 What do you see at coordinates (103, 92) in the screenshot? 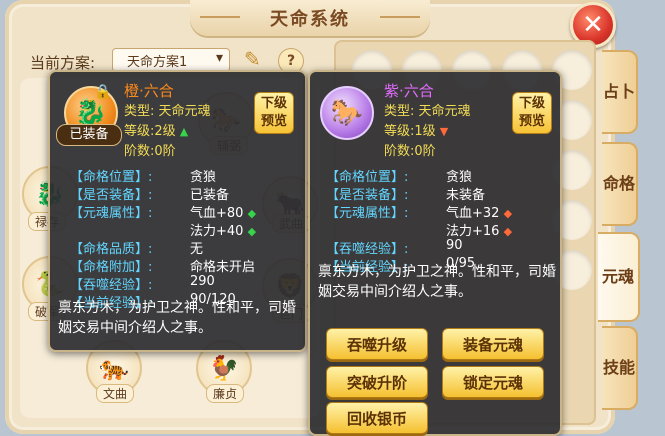
I see `lock-icon: 🔒` at bounding box center [103, 92].